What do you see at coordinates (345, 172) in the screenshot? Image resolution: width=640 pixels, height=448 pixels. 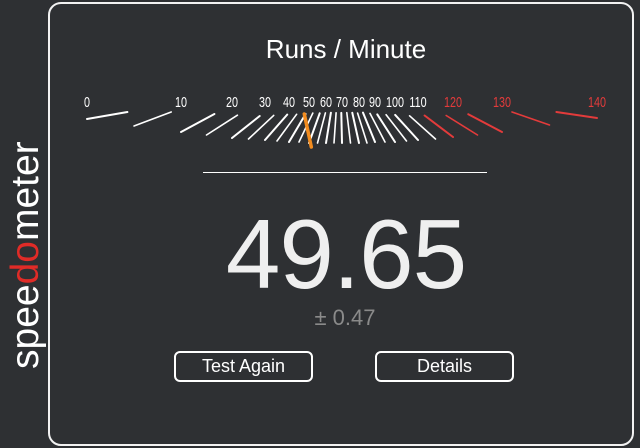 I see `divider-line` at bounding box center [345, 172].